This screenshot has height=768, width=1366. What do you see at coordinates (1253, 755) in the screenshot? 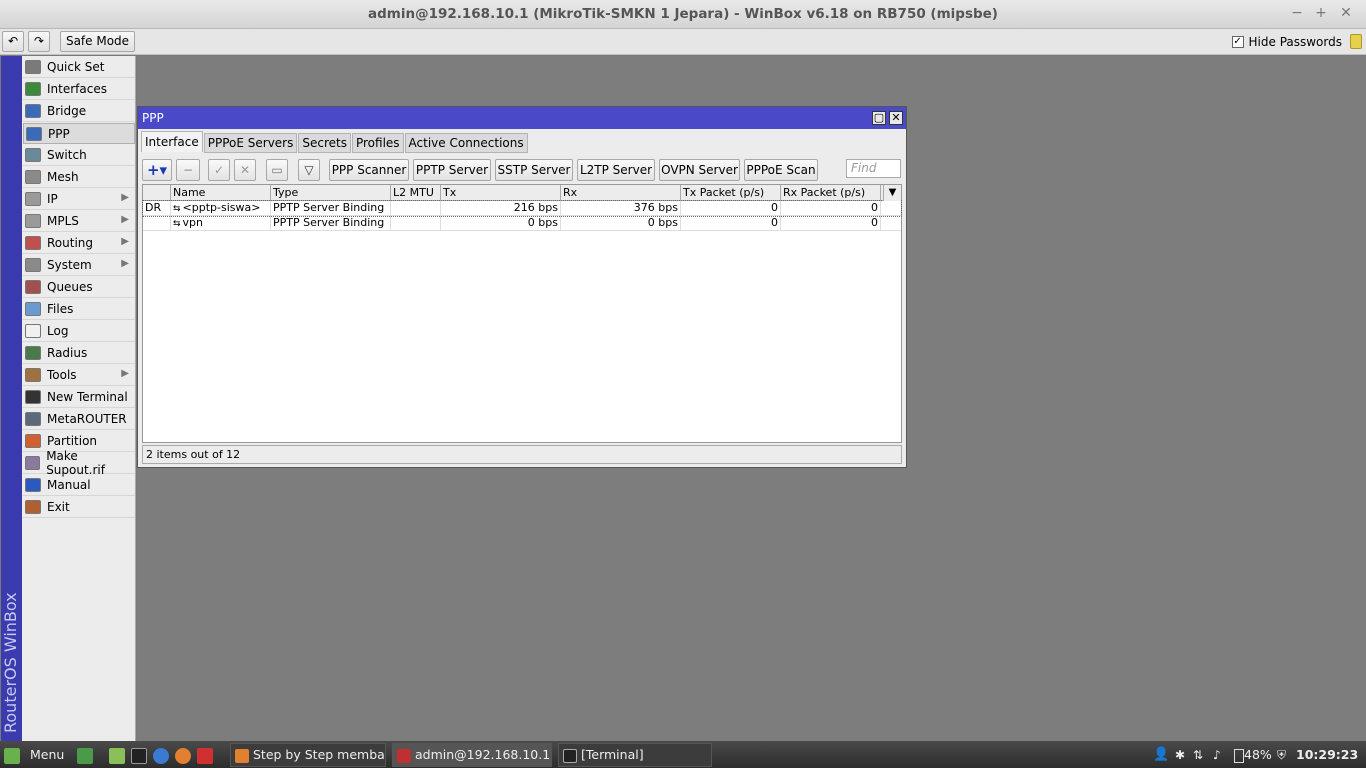
I see `battery-indicator: 48%` at bounding box center [1253, 755].